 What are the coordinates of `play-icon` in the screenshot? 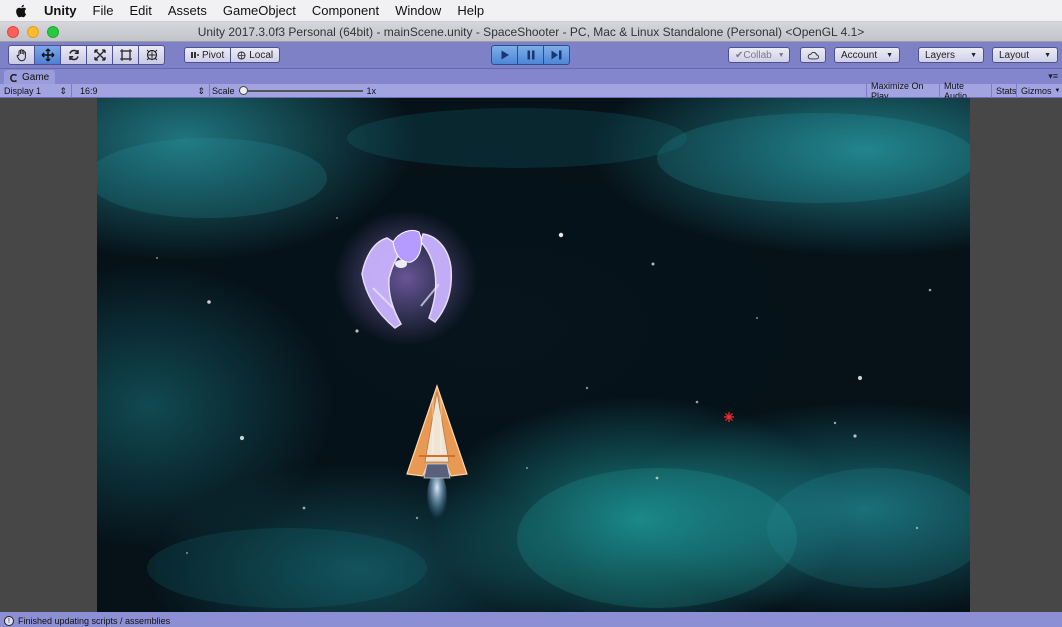 It's located at (505, 55).